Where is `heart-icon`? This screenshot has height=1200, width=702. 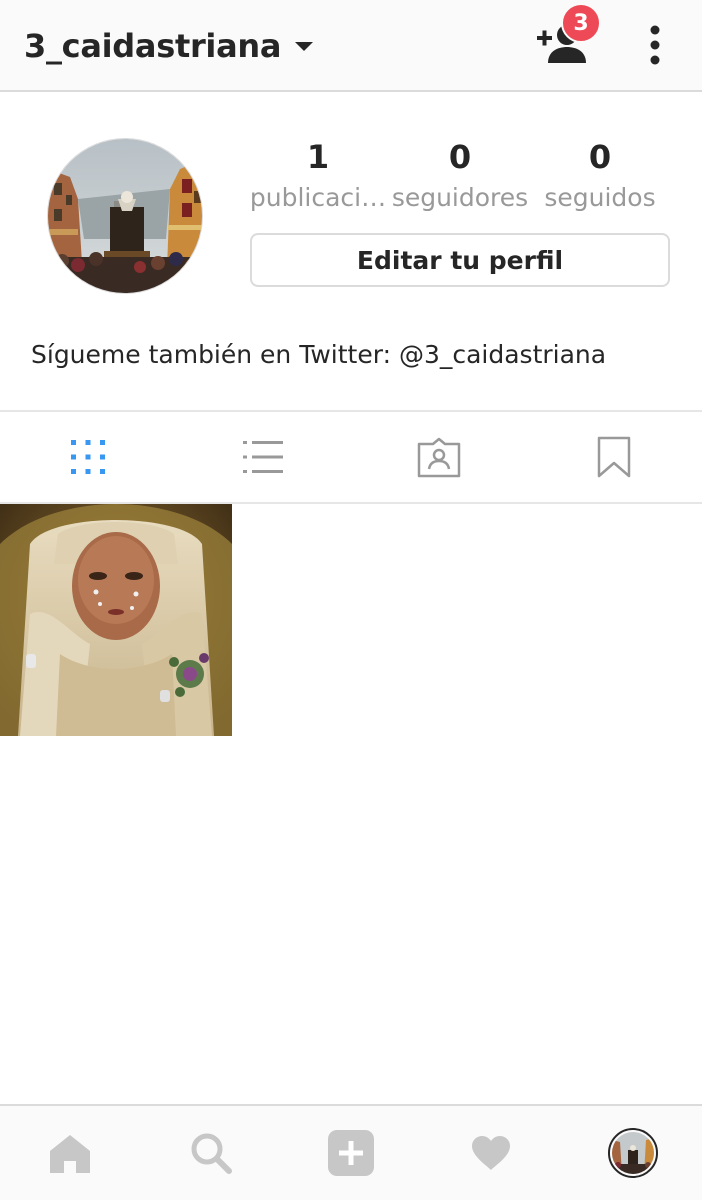 heart-icon is located at coordinates (491, 1153).